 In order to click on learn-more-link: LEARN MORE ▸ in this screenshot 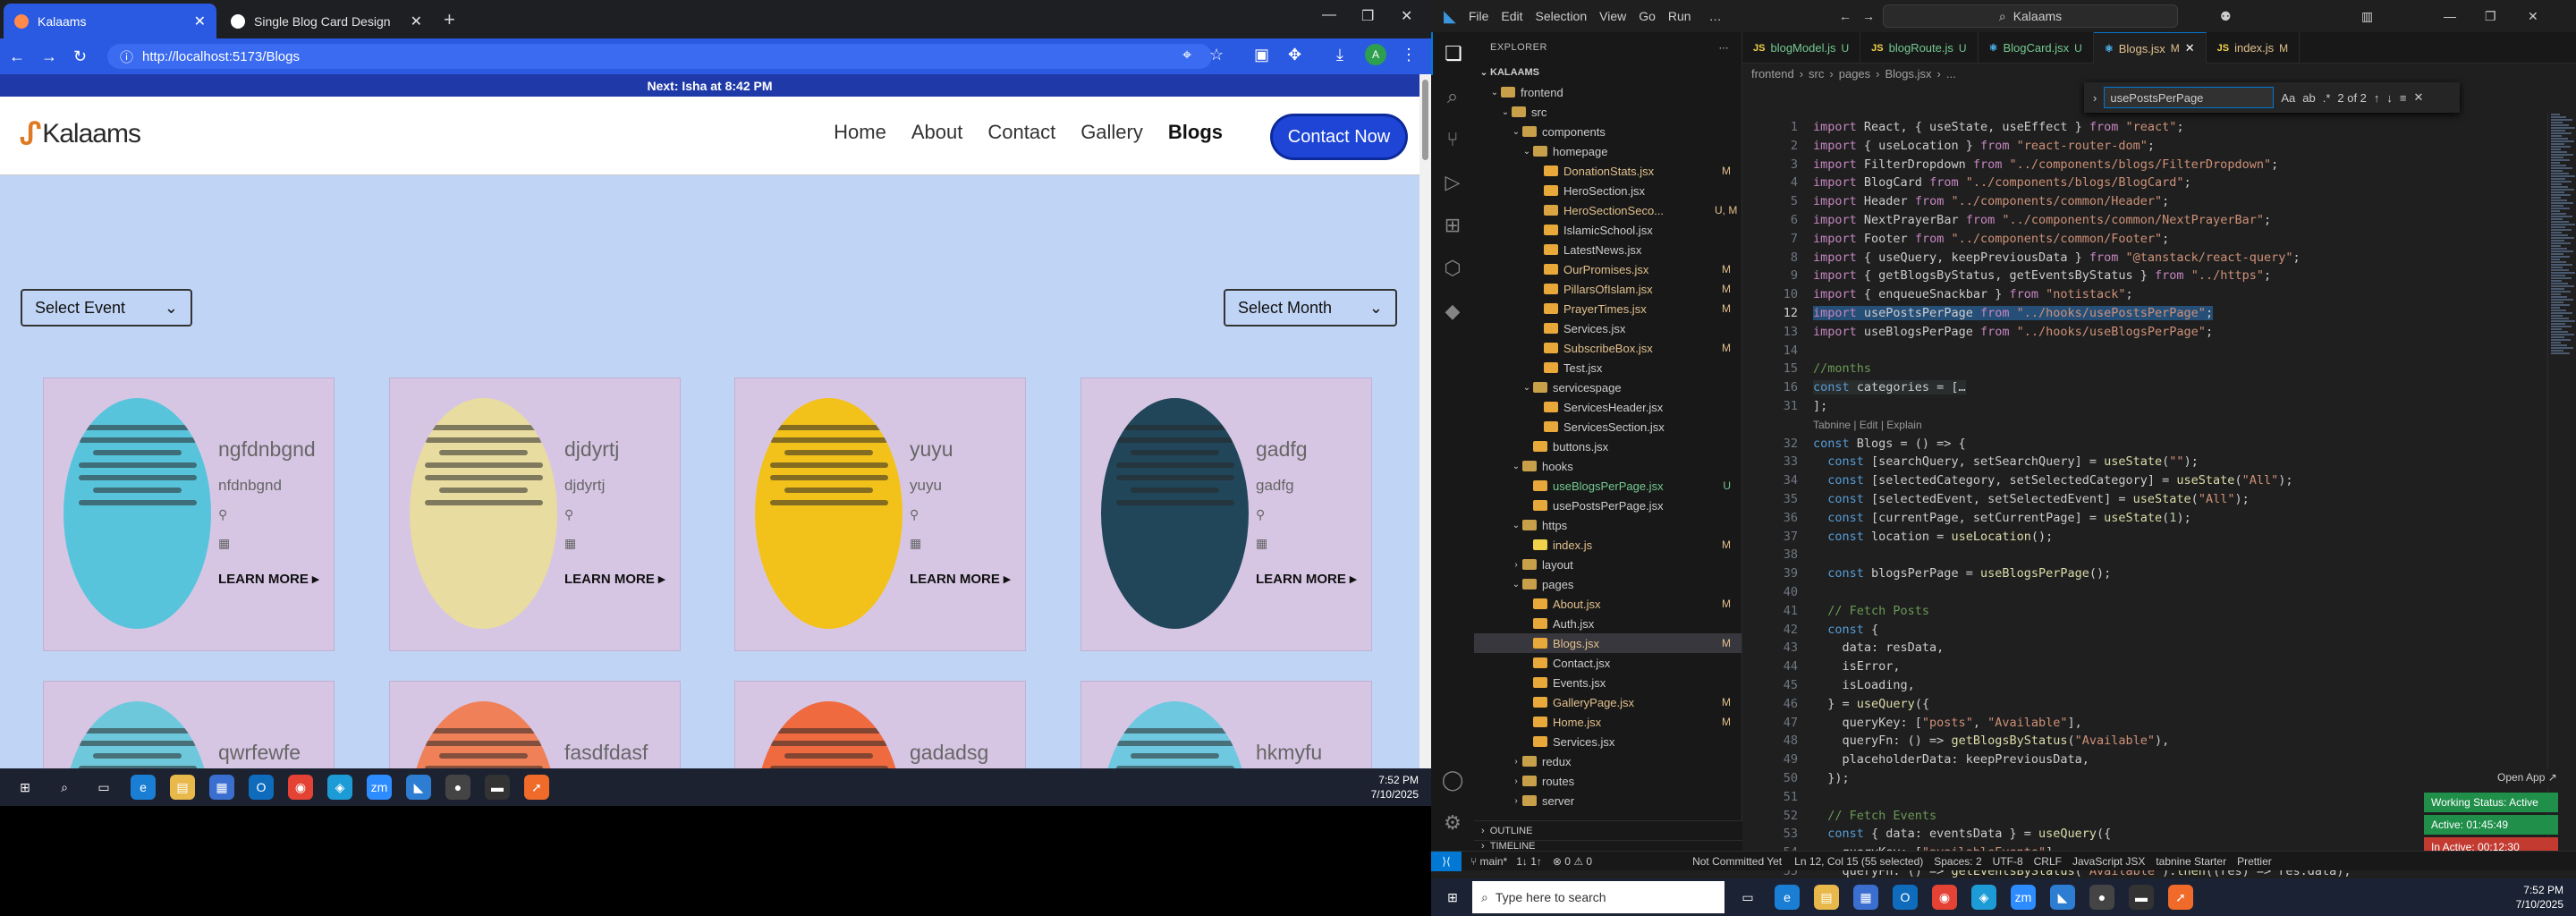, I will do `click(614, 579)`.